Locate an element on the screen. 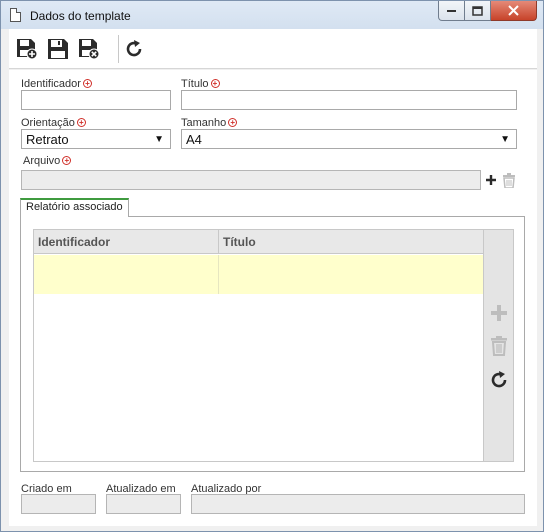 This screenshot has width=544, height=532. orientacao-select: Retrato ▼ is located at coordinates (96, 139).